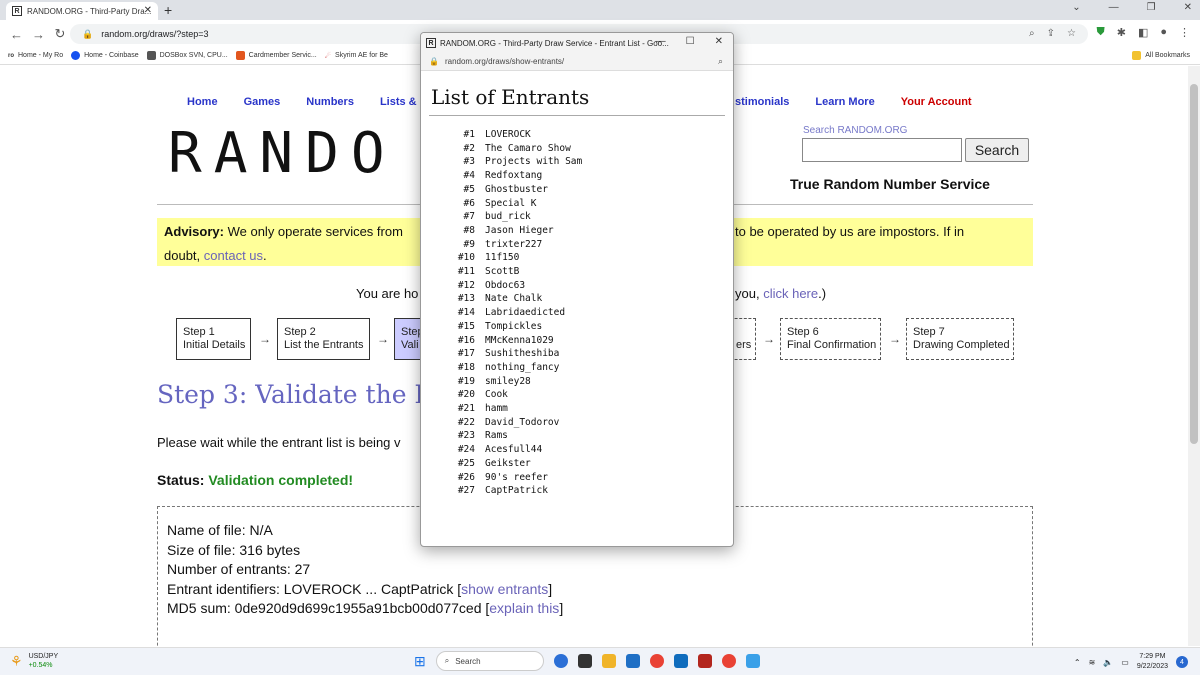 The image size is (1200, 675). Describe the element at coordinates (882, 150) in the screenshot. I see `search-input` at that location.